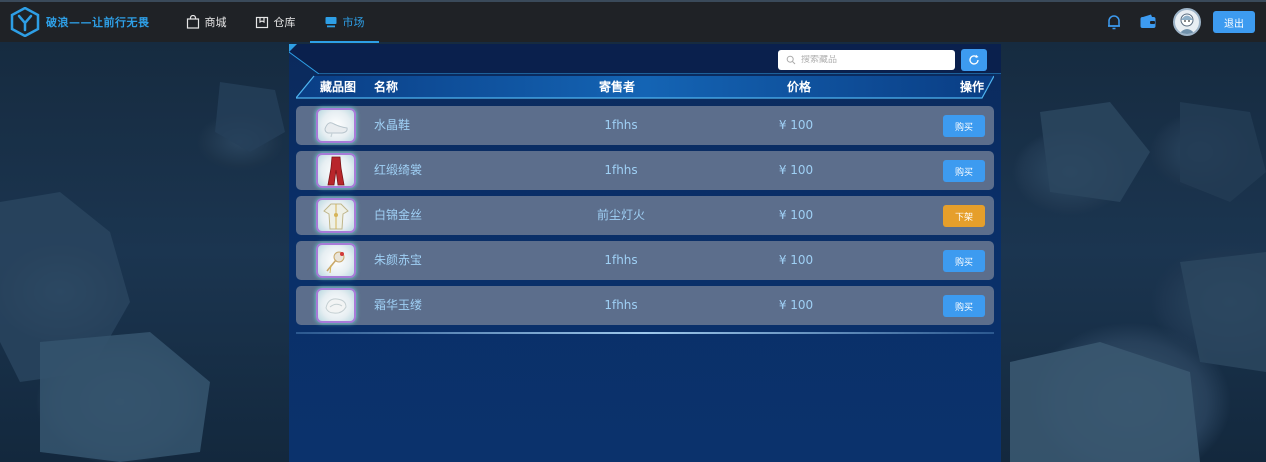  I want to click on nav-item-store: 商城, so click(206, 22).